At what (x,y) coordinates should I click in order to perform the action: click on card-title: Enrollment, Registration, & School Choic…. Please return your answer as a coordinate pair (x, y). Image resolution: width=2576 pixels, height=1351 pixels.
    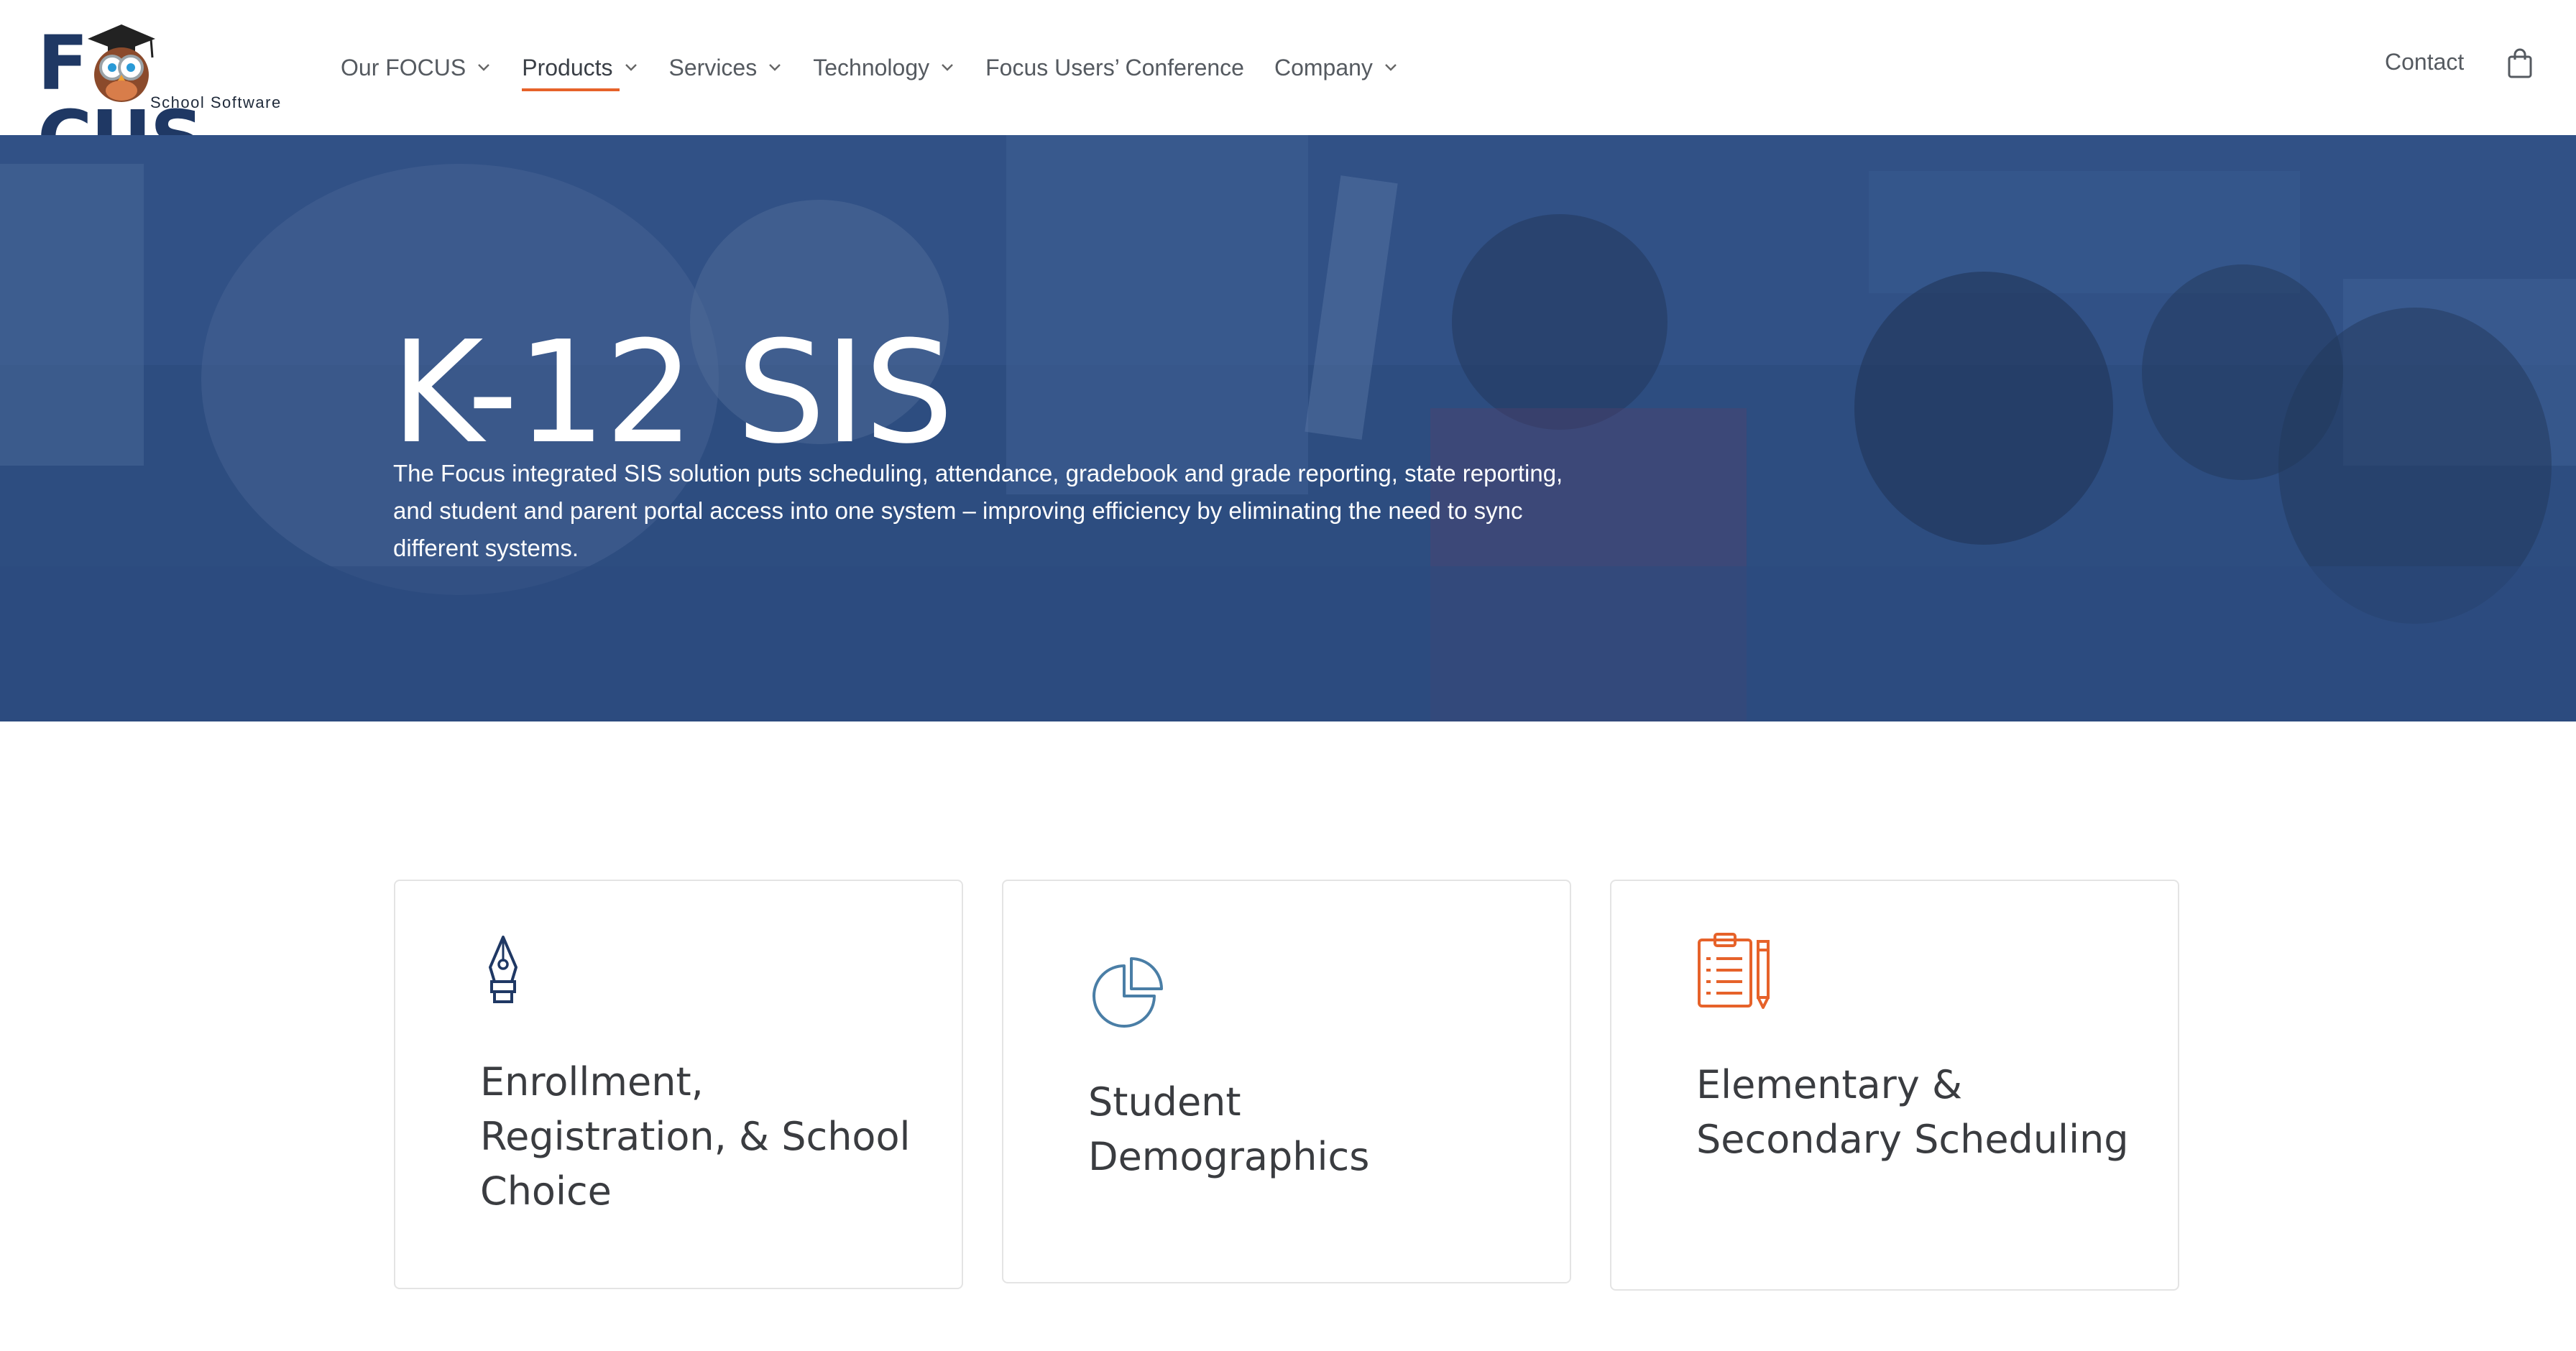
    Looking at the image, I should click on (695, 1136).